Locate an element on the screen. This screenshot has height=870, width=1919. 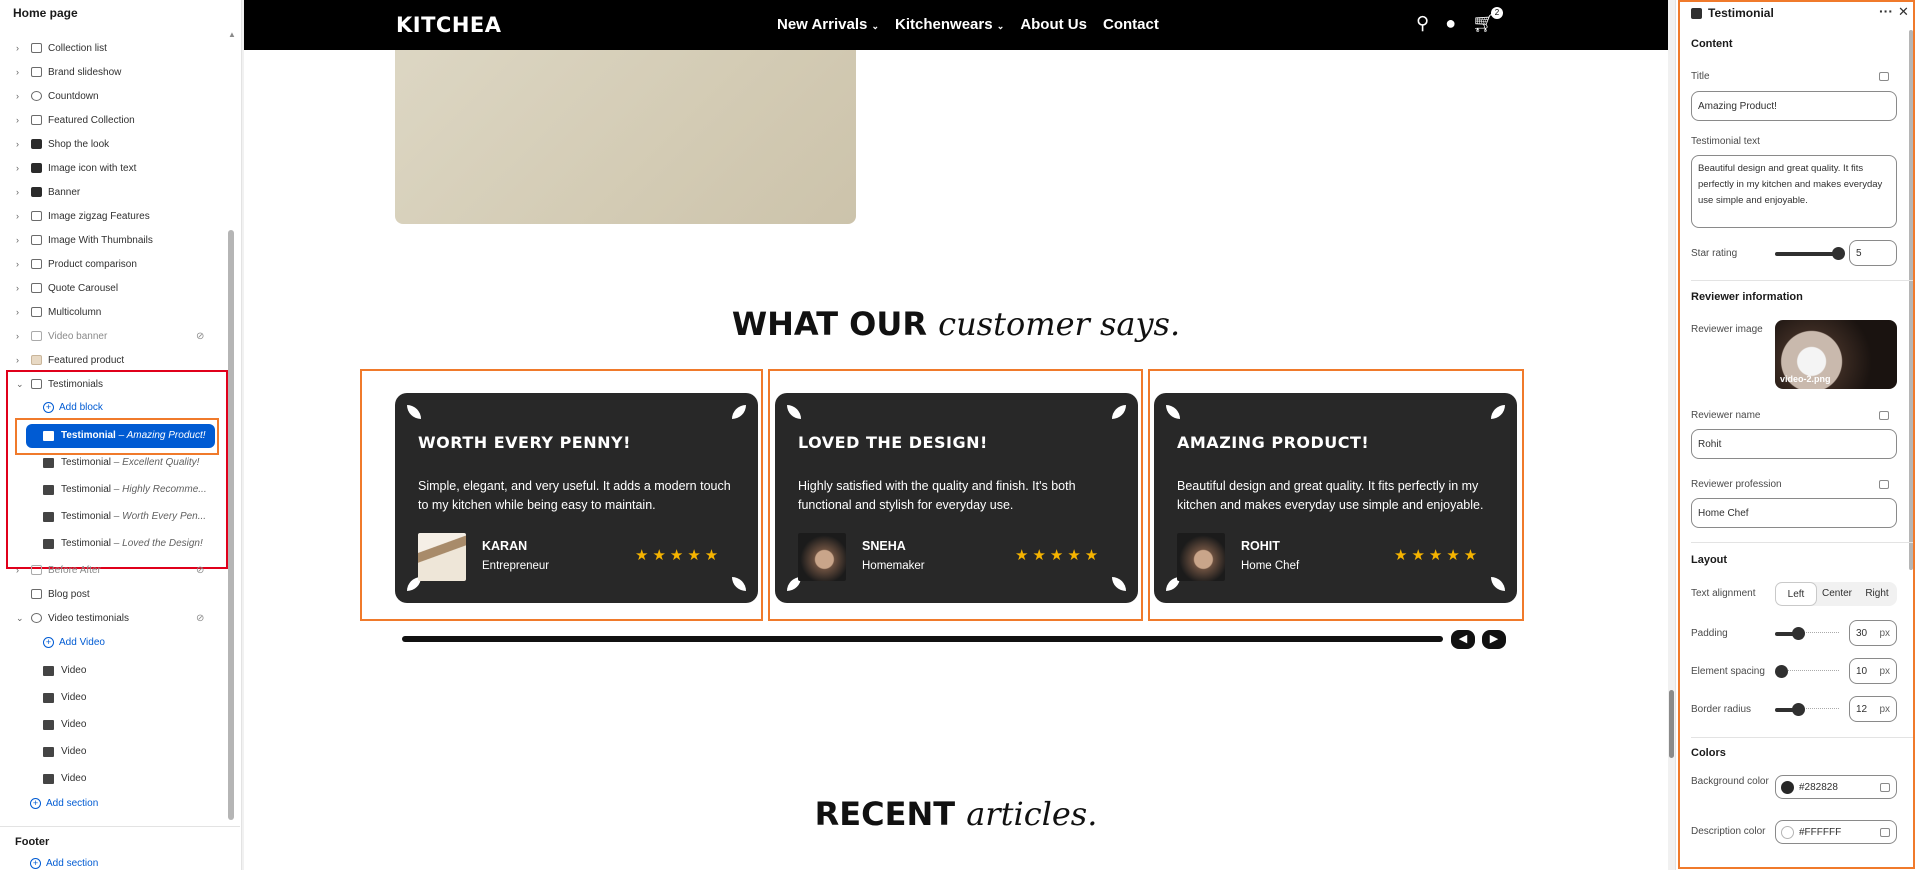
store-logo: KITCHEA is located at coordinates (449, 25).